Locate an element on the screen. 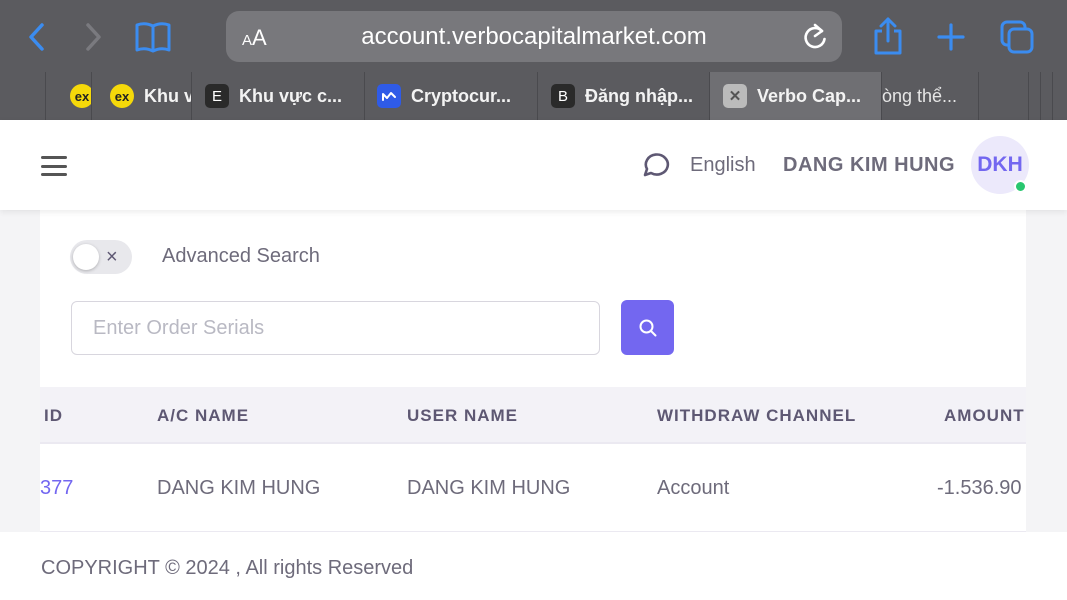 Image resolution: width=1067 pixels, height=600 pixels. tab-spacer is located at coordinates (22, 96).